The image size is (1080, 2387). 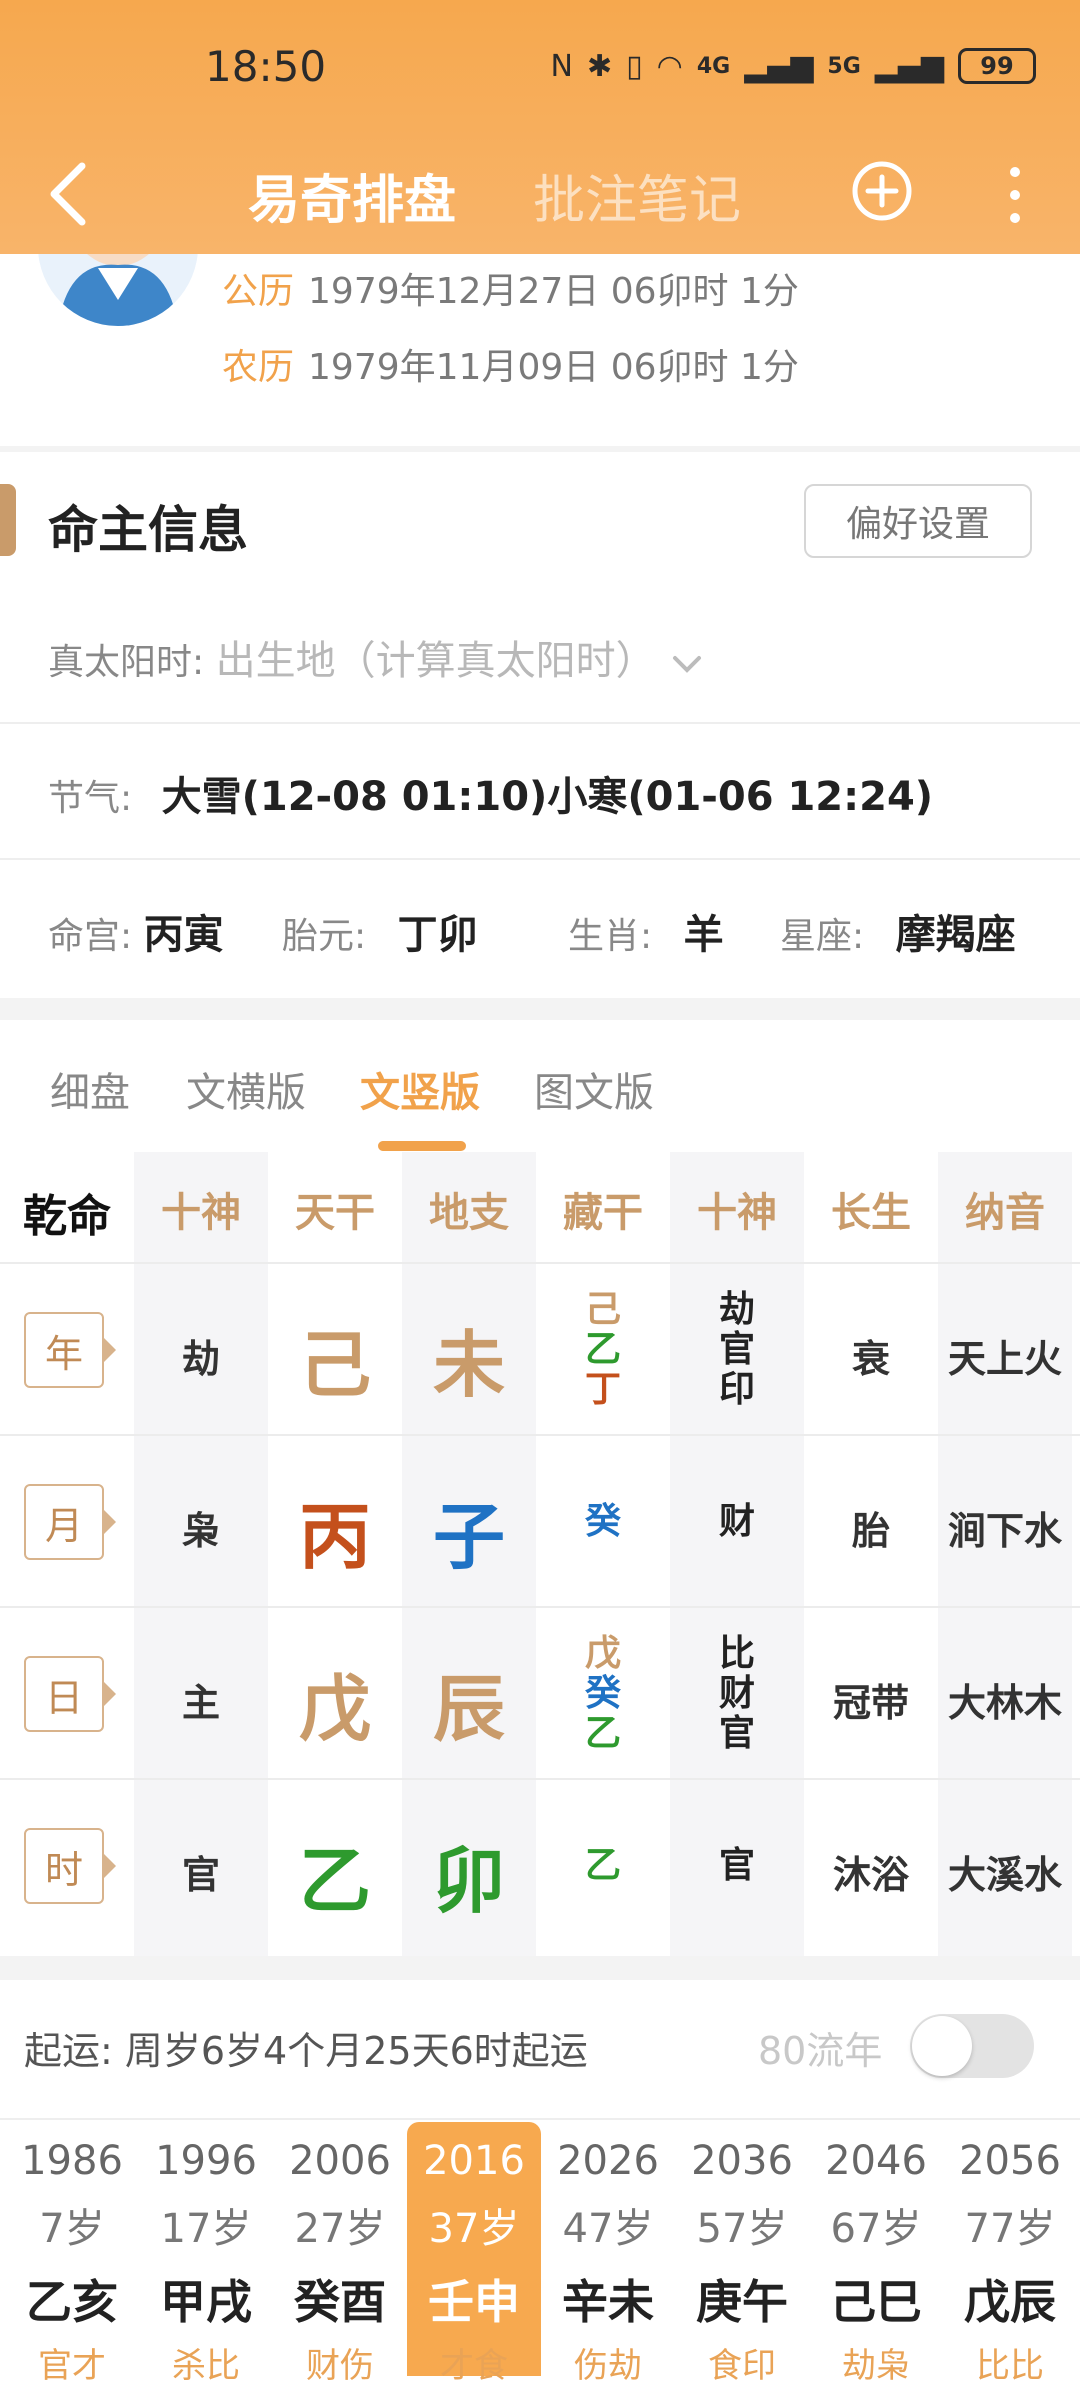 What do you see at coordinates (469, 1213) in the screenshot?
I see `column-header: 地支` at bounding box center [469, 1213].